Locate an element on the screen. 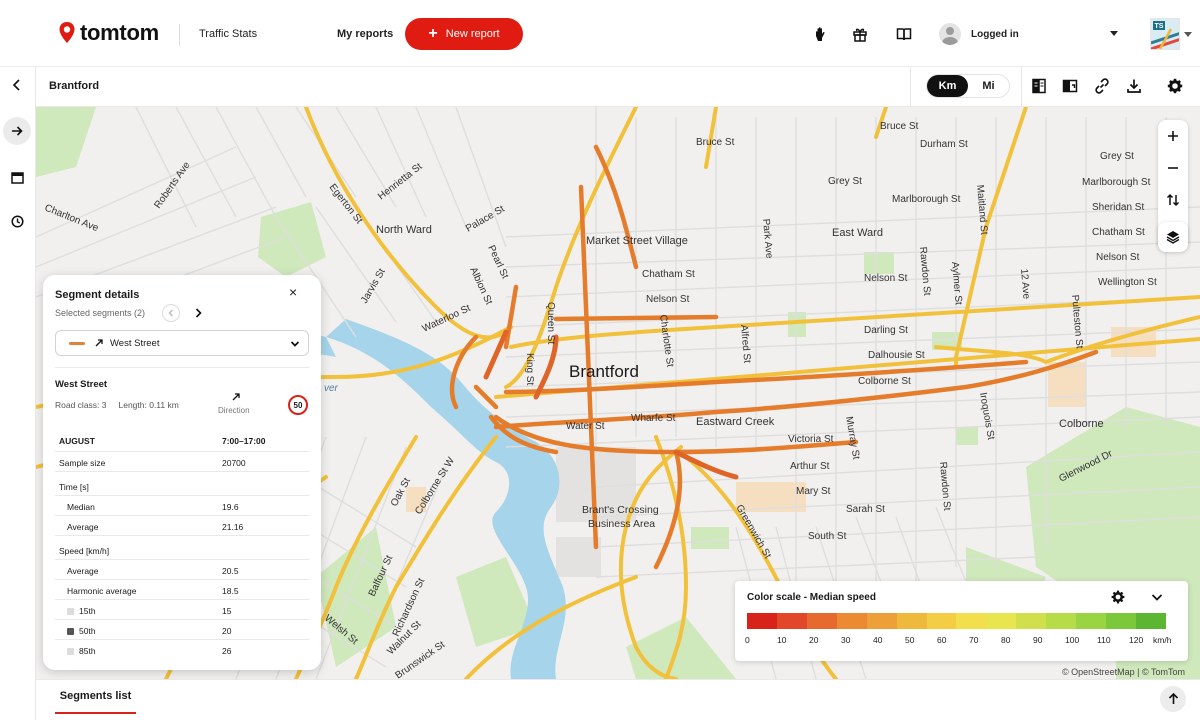 This screenshot has height=720, width=1200. table-row: Average 20.5 is located at coordinates (182, 570).